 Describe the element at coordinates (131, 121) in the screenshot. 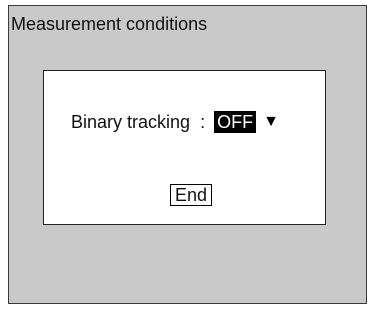

I see `binary-tracking-label: Binary tracking` at that location.